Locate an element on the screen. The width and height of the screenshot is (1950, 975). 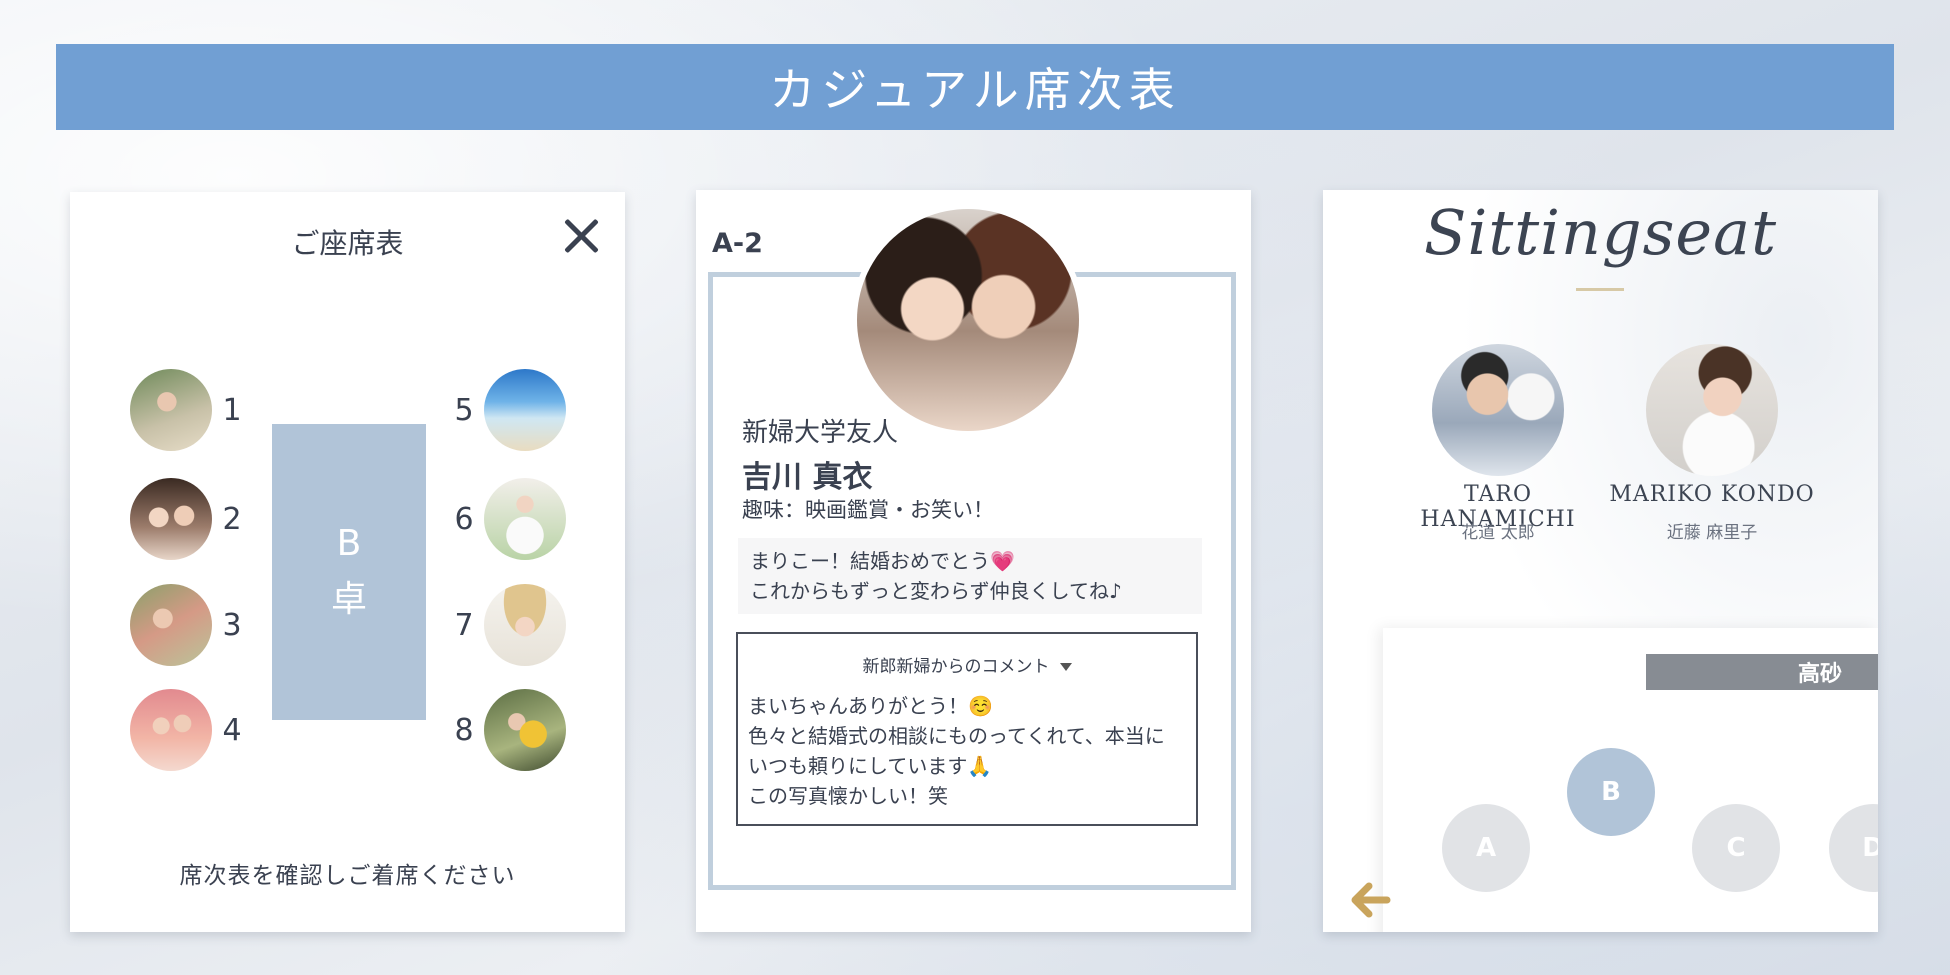
seat-number: 3 is located at coordinates (232, 625).